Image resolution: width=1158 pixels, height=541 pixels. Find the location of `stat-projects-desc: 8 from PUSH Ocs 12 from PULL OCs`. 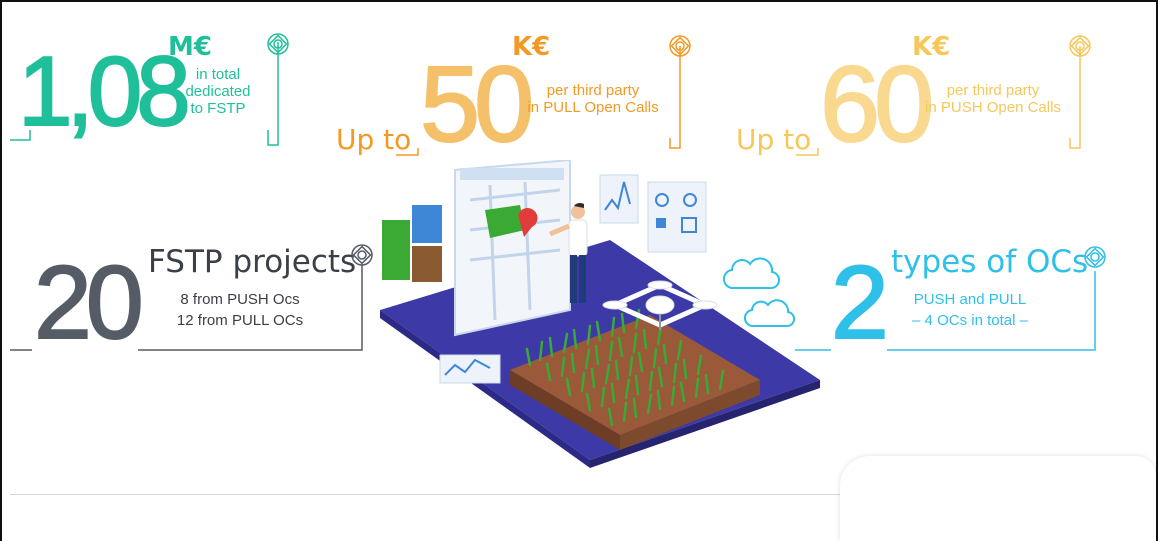

stat-projects-desc: 8 from PUSH Ocs 12 from PULL OCs is located at coordinates (240, 310).